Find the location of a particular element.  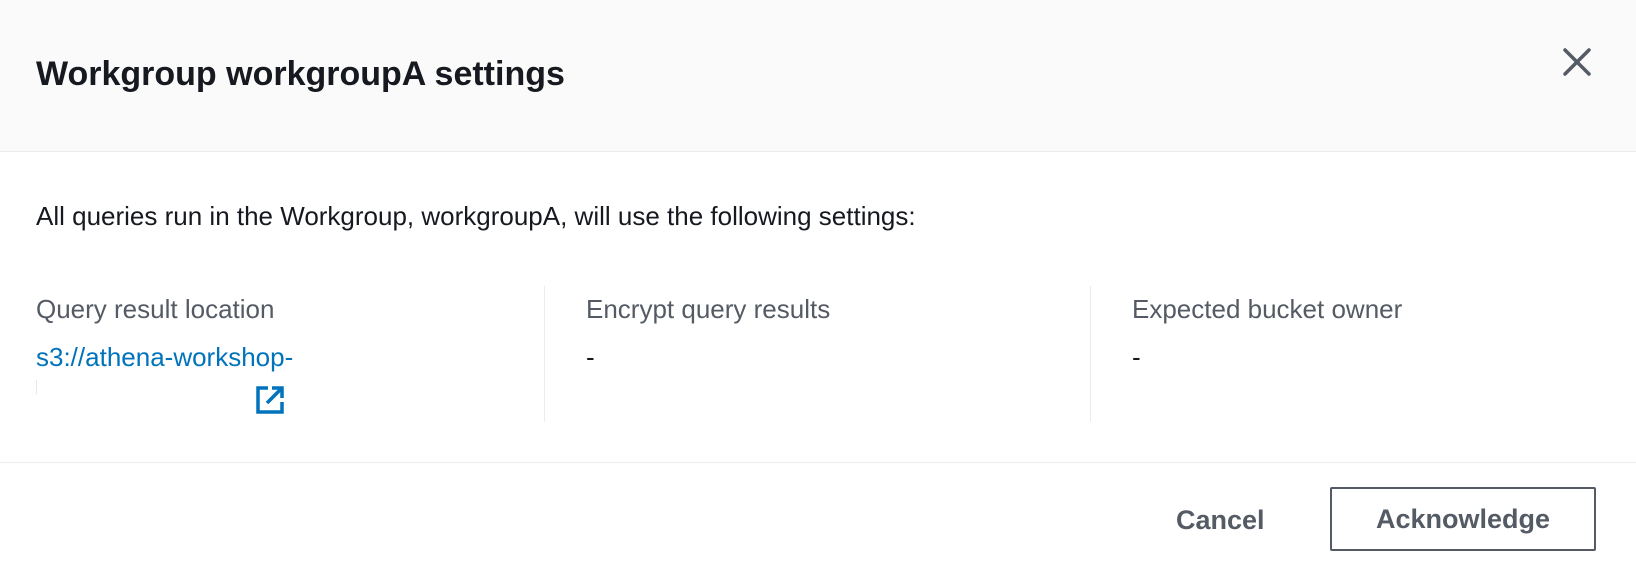

query-result-location-link: s3://athena-workshop- is located at coordinates (290, 357).